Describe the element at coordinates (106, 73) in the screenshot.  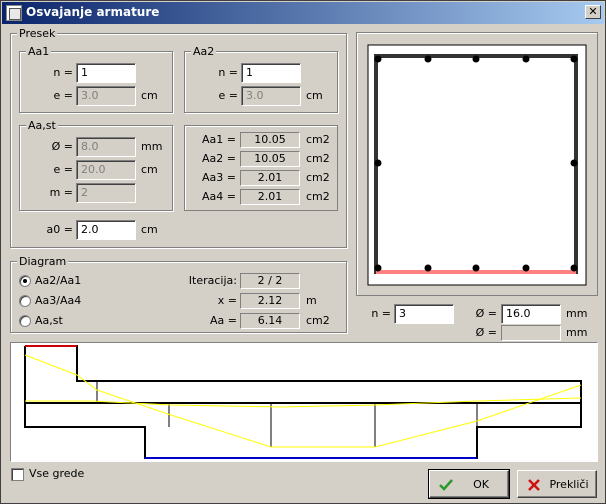
I see `aa1-n-input: 1` at that location.